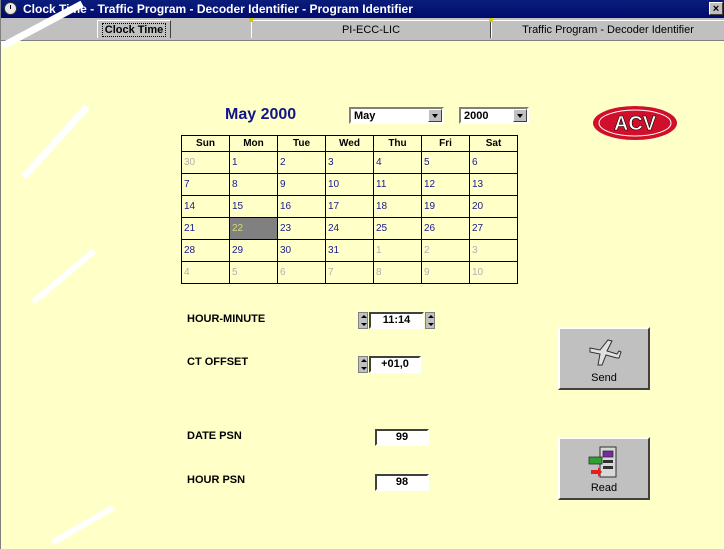  I want to click on hour-minute-label: HOUR-MINUTE, so click(226, 319).